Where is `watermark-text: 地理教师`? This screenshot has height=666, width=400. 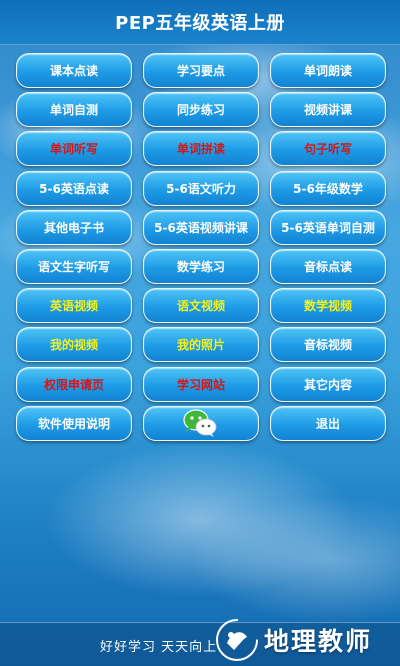 watermark-text: 地理教师 is located at coordinates (318, 641).